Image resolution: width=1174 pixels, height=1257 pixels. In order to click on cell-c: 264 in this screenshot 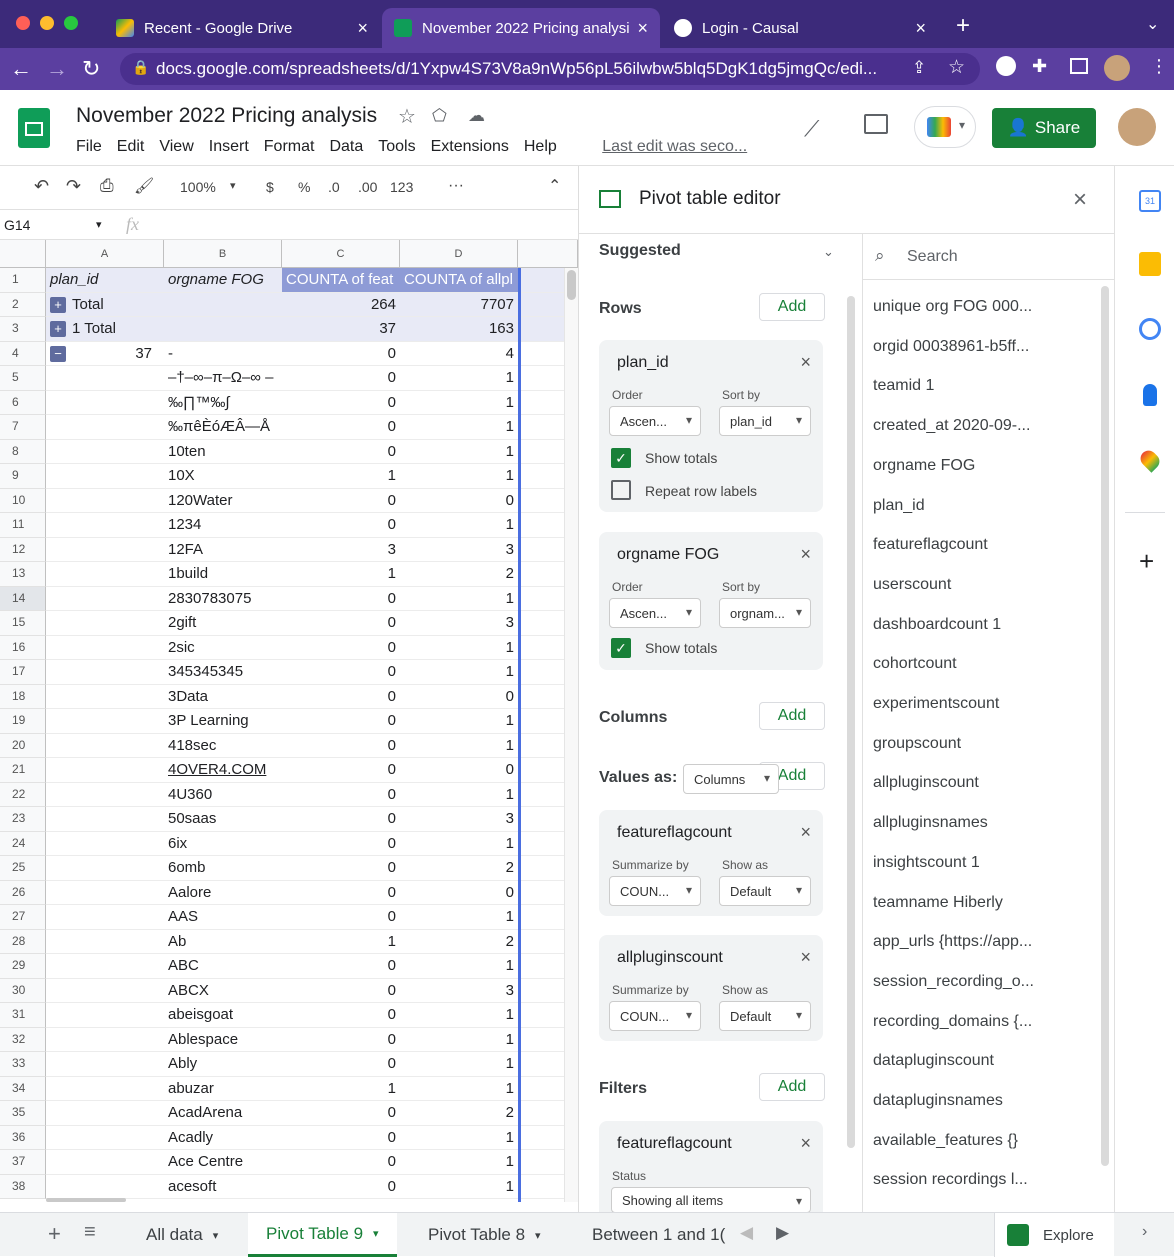, I will do `click(341, 304)`.